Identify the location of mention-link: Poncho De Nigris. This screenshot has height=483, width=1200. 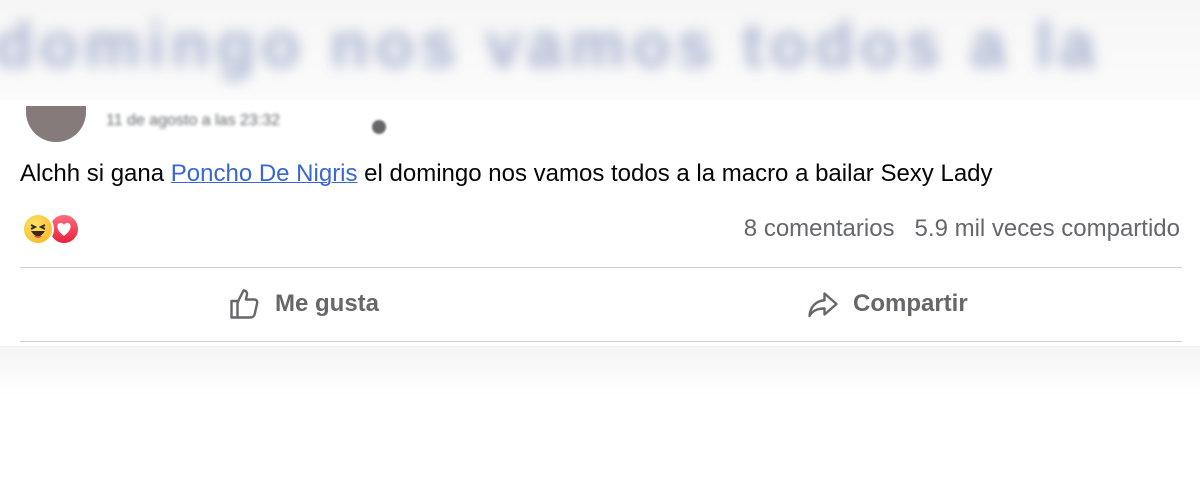
(264, 173).